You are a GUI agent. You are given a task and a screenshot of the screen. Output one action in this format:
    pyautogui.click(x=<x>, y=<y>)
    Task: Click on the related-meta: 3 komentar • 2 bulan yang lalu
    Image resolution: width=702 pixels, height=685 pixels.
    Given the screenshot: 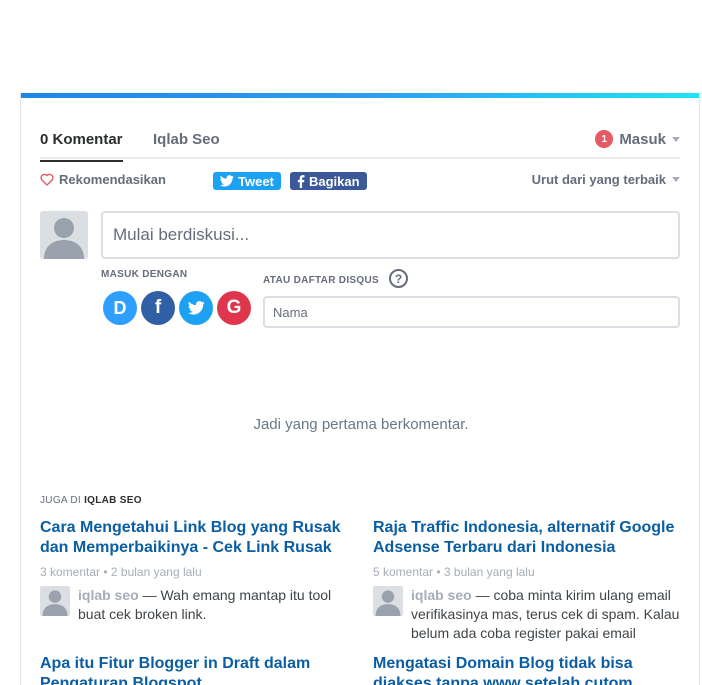 What is the action you would take?
    pyautogui.click(x=121, y=572)
    